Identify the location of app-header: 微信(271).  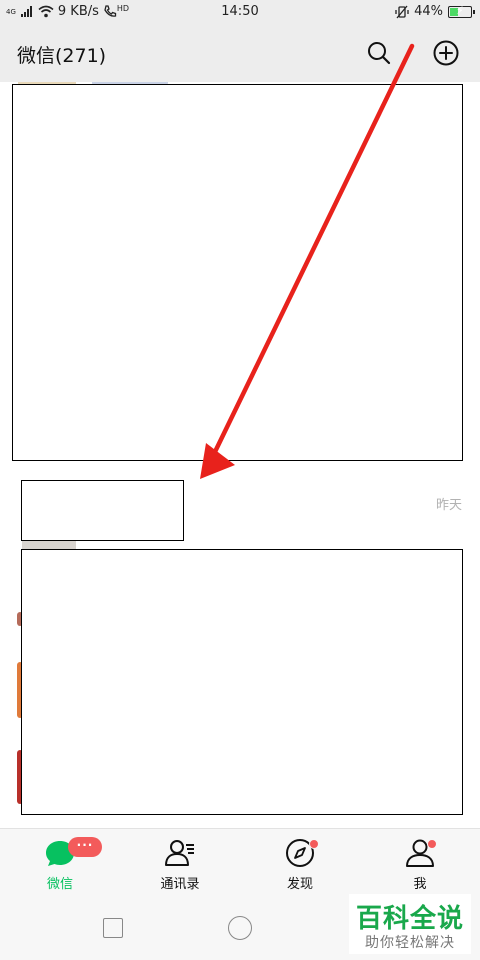
(240, 54).